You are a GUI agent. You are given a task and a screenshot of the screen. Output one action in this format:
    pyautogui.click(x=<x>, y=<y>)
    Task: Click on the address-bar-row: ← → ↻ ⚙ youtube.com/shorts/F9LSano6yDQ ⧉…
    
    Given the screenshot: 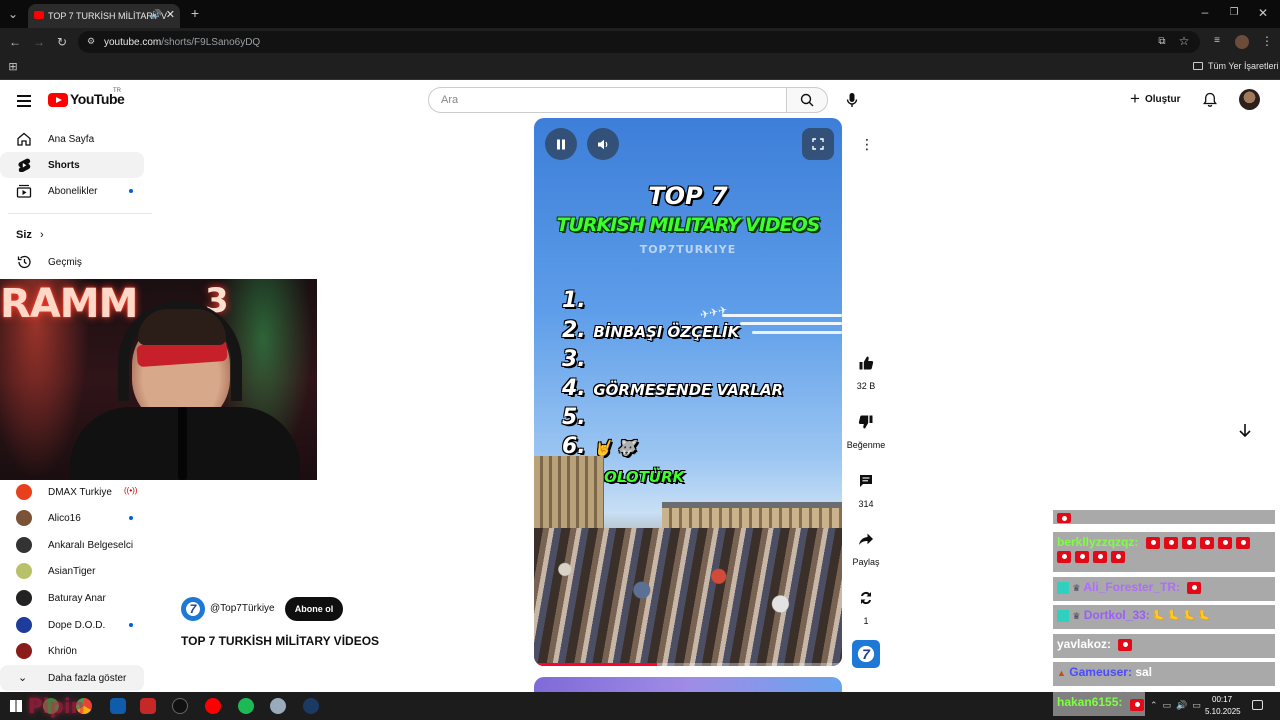 What is the action you would take?
    pyautogui.click(x=640, y=42)
    